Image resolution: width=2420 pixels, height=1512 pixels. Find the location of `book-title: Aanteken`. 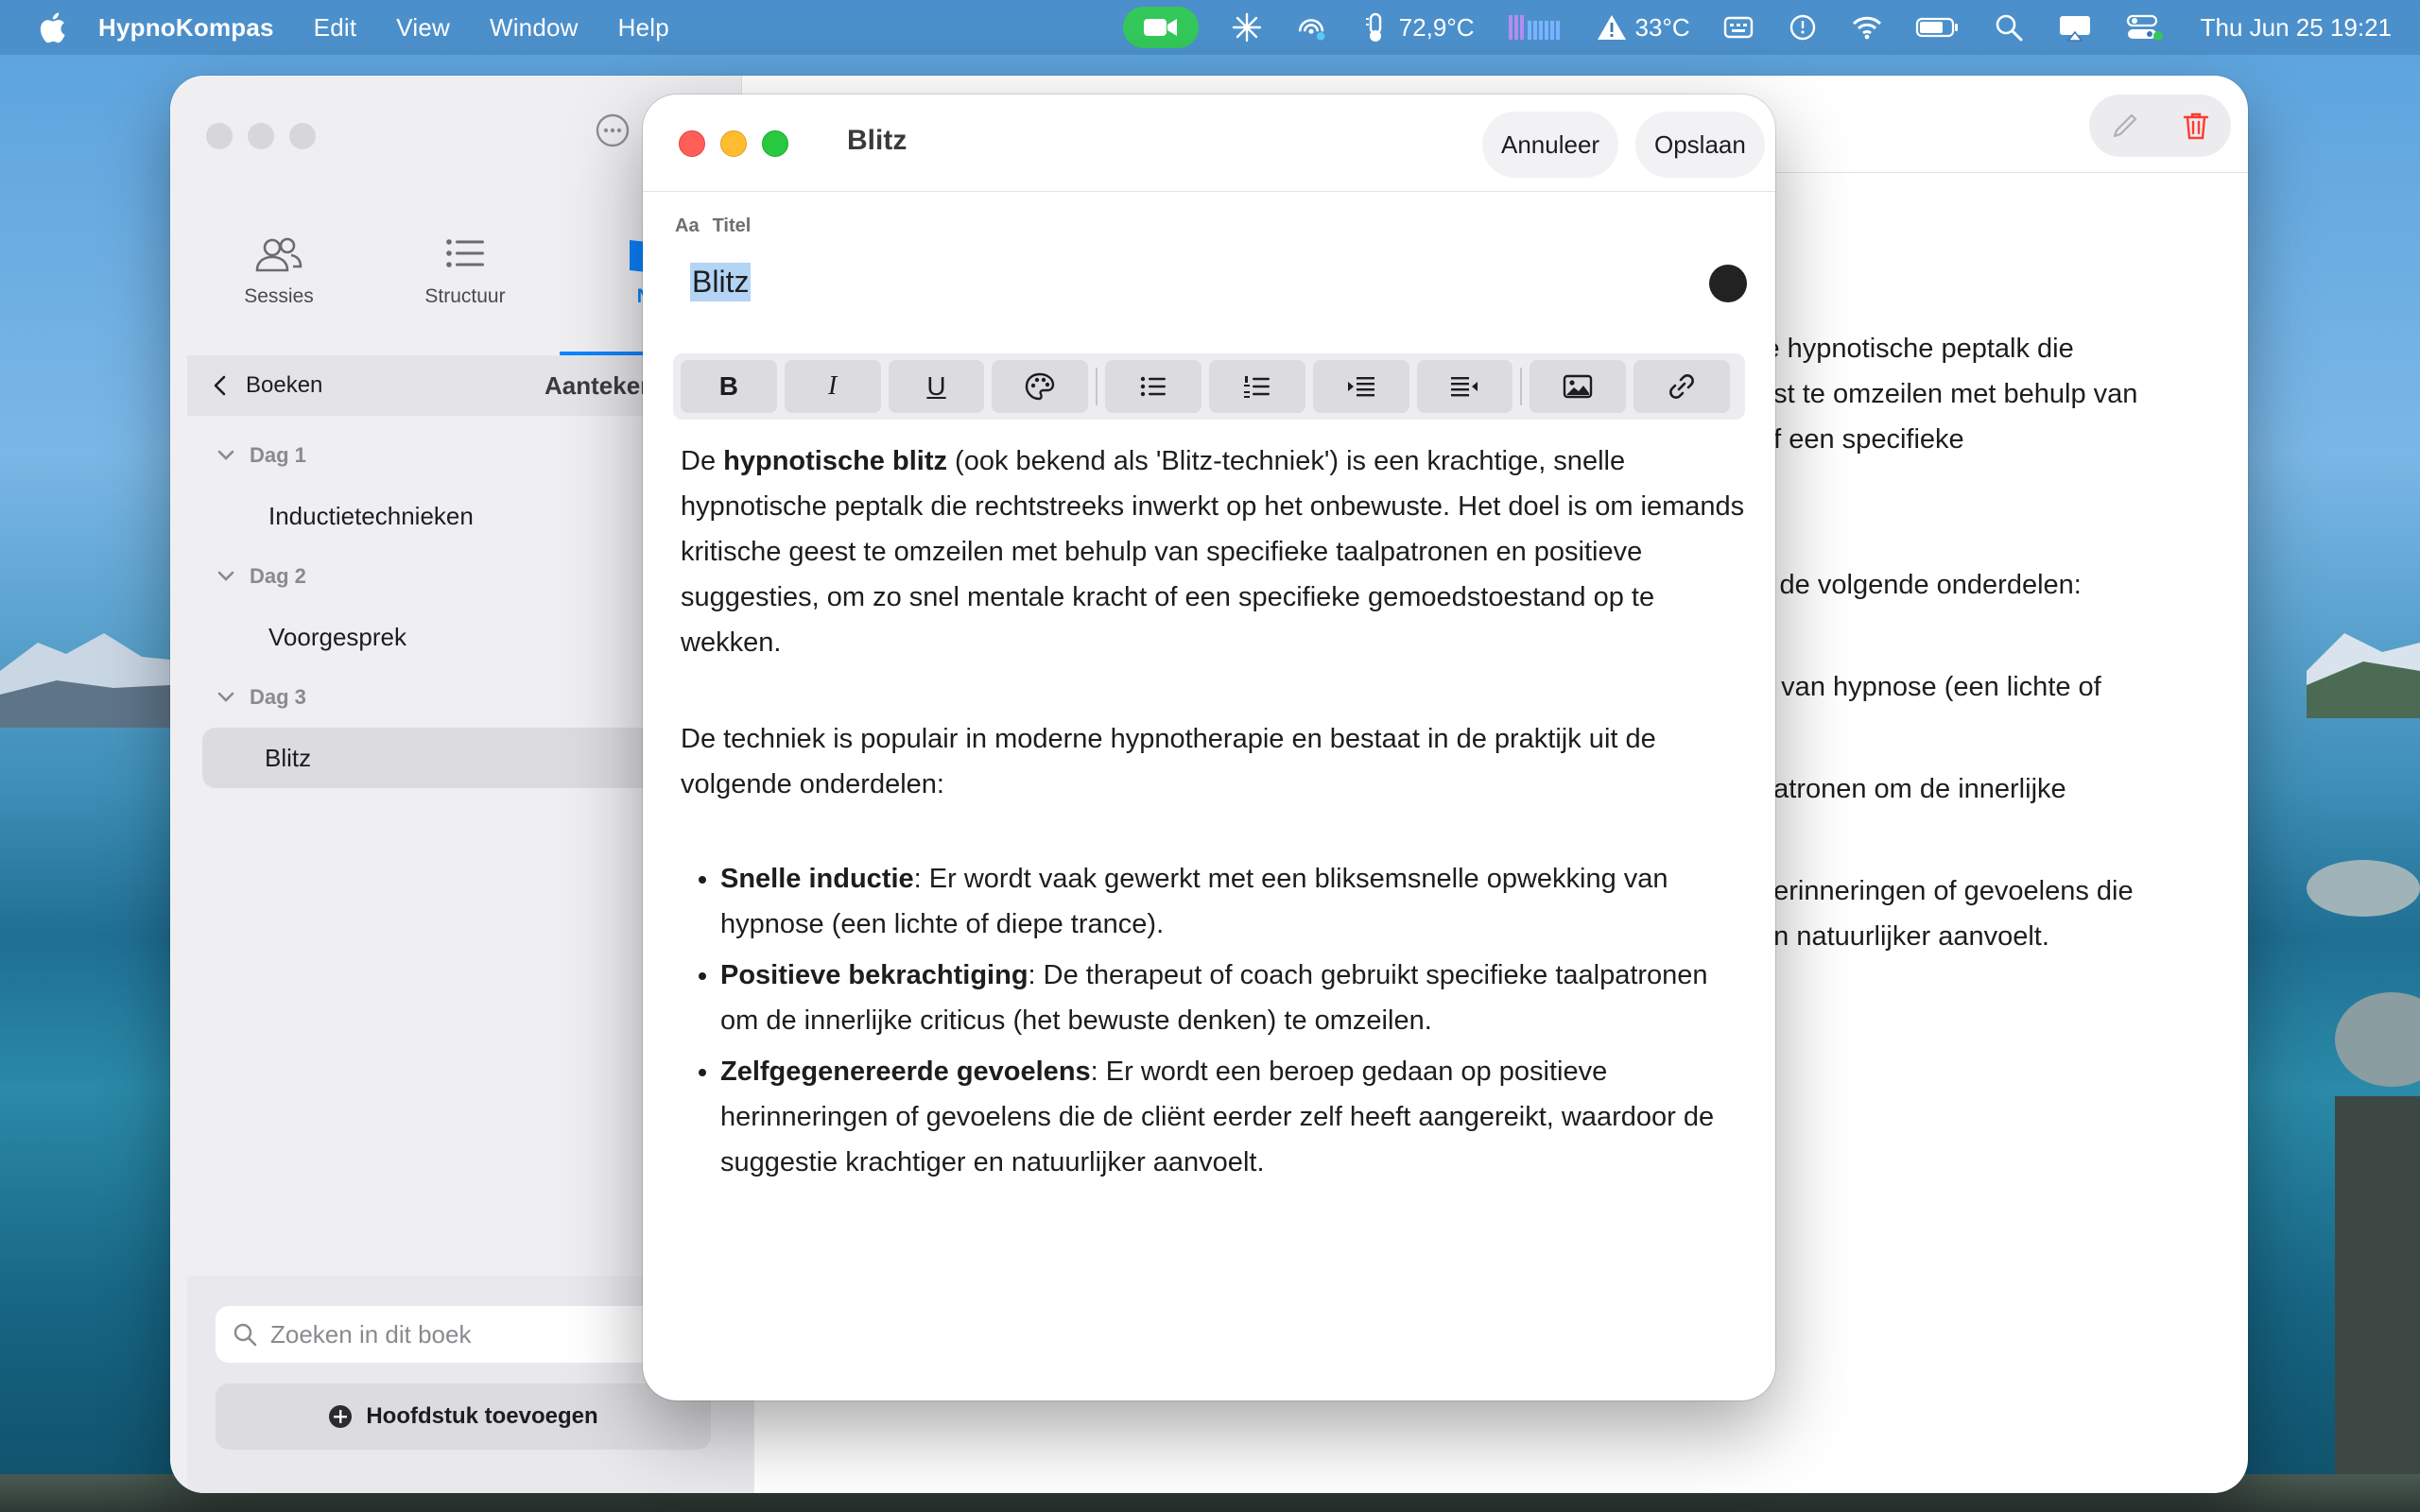

book-title: Aanteken is located at coordinates (600, 385).